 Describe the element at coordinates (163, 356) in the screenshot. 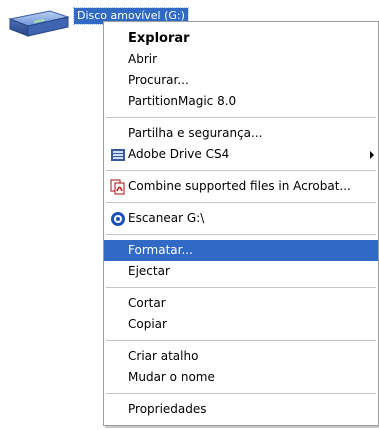

I see `menu-item-label: Criar atalho` at that location.